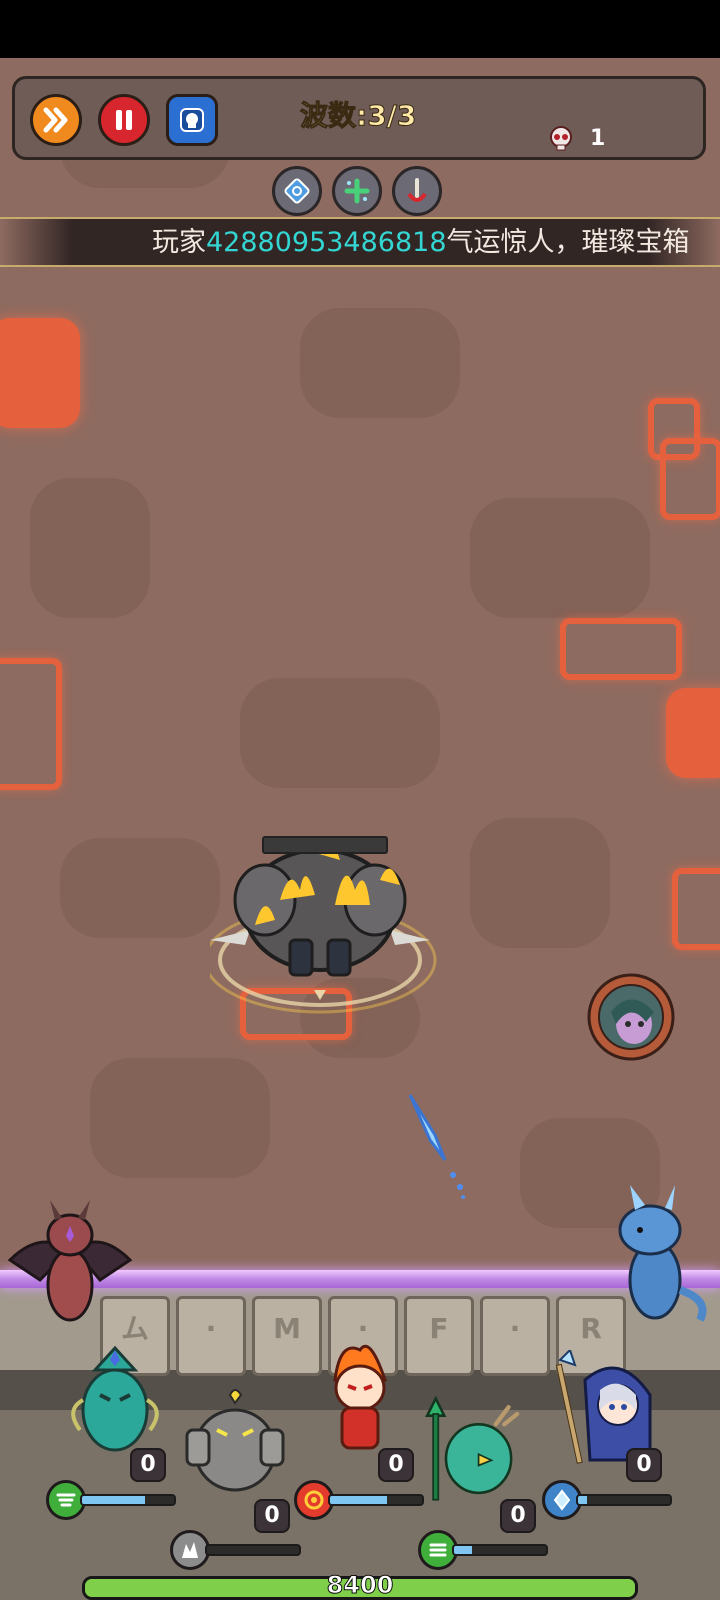 This screenshot has height=1600, width=720. I want to click on card-button, so click(192, 120).